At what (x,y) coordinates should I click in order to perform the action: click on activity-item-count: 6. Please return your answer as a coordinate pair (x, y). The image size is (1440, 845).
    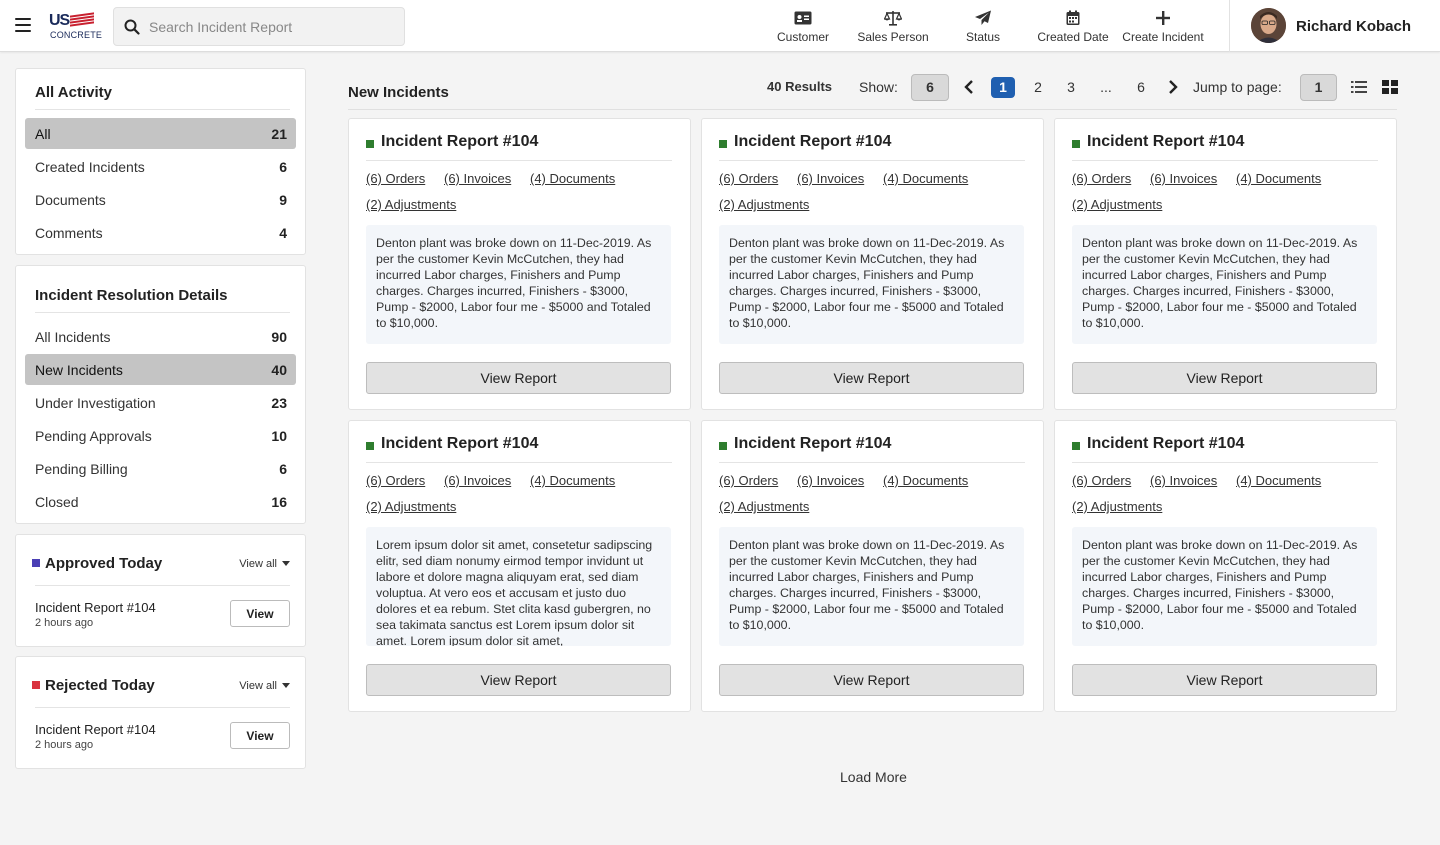
    Looking at the image, I should click on (283, 167).